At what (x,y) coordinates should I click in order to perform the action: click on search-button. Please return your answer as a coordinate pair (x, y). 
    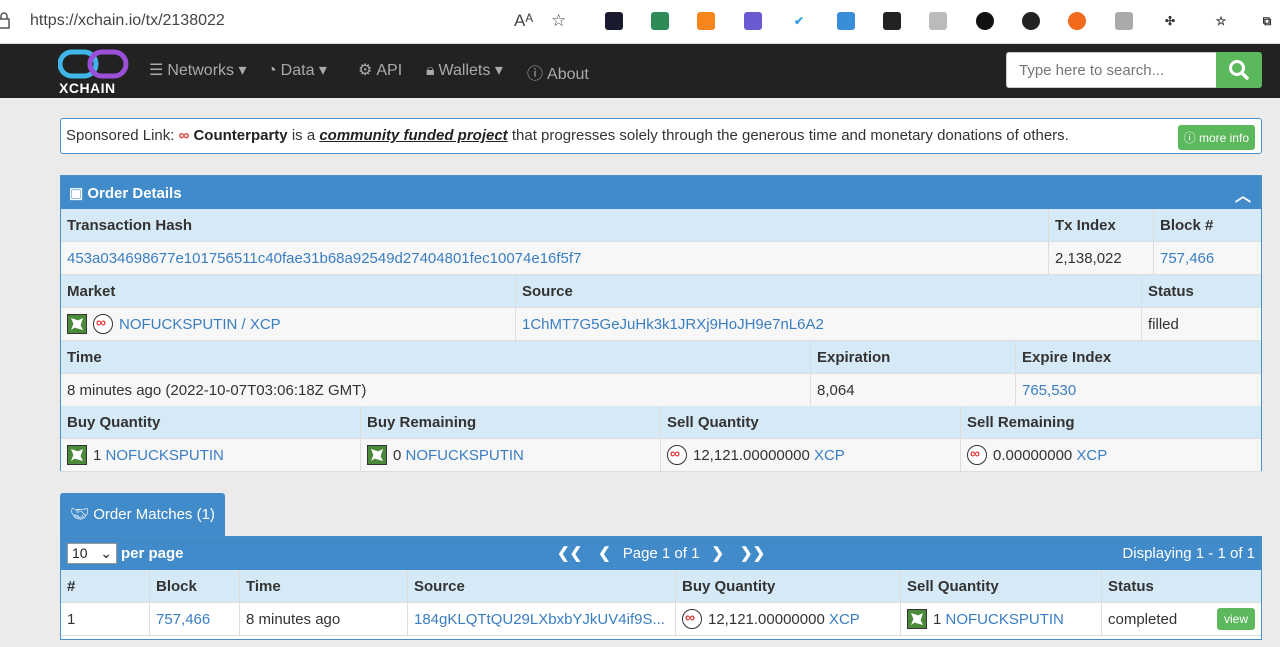
    Looking at the image, I should click on (1239, 70).